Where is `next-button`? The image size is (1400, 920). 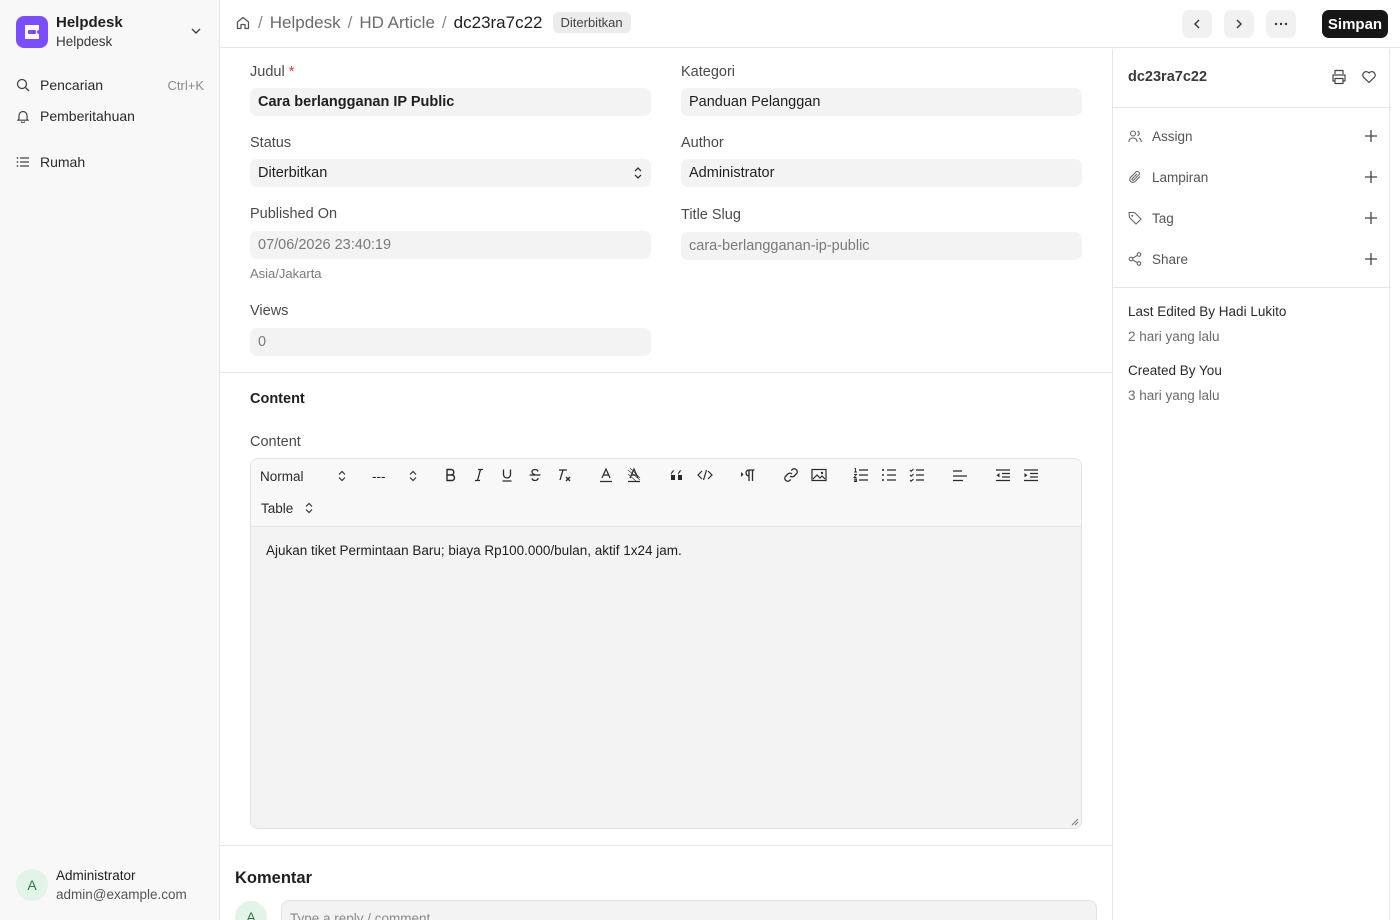 next-button is located at coordinates (1239, 24).